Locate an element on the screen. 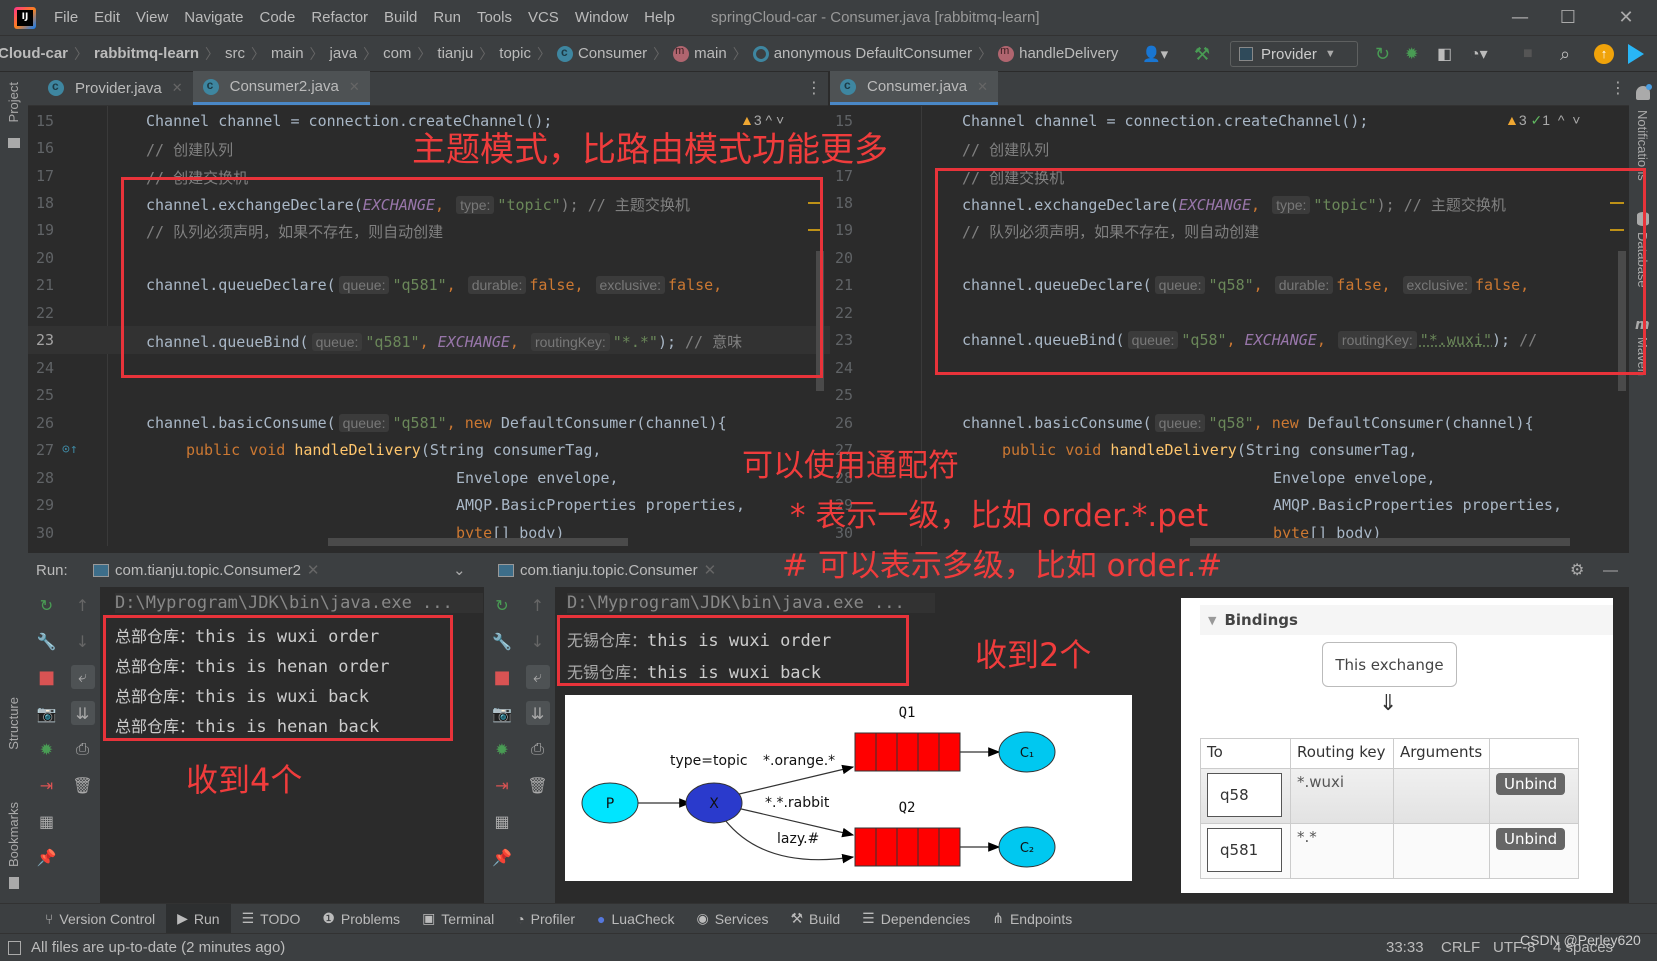 The width and height of the screenshot is (1657, 961). build-hammer-icon: ⚒ is located at coordinates (1202, 54).